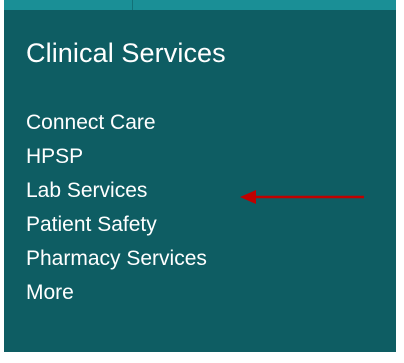 The height and width of the screenshot is (363, 404). I want to click on panel-title: Clinical Services, so click(126, 53).